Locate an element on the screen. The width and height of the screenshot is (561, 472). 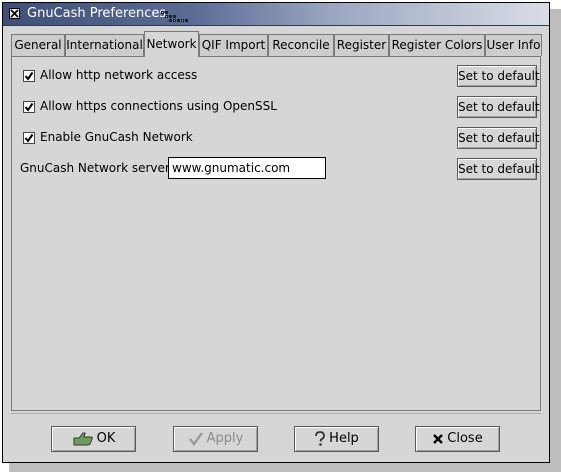
title-bar: GnuCash Preferences is located at coordinates (276, 14).